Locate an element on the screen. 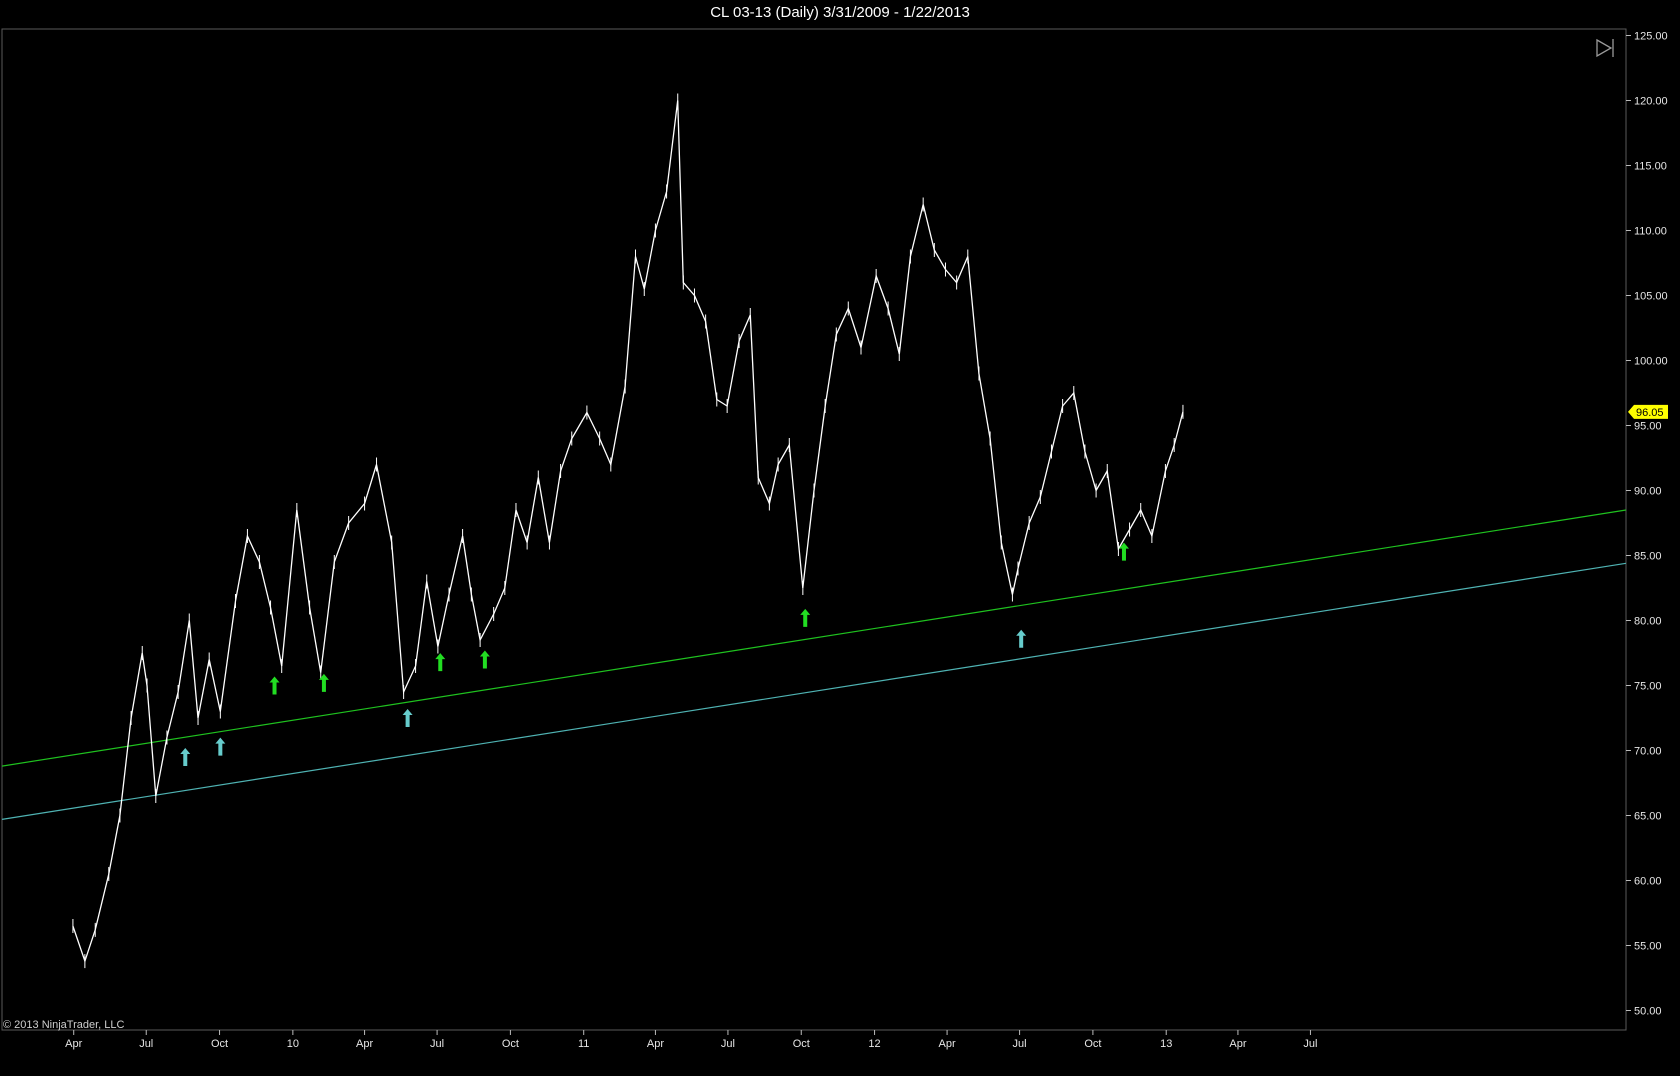 Image resolution: width=1680 pixels, height=1076 pixels. y-tick-label: 110.00 is located at coordinates (1650, 232).